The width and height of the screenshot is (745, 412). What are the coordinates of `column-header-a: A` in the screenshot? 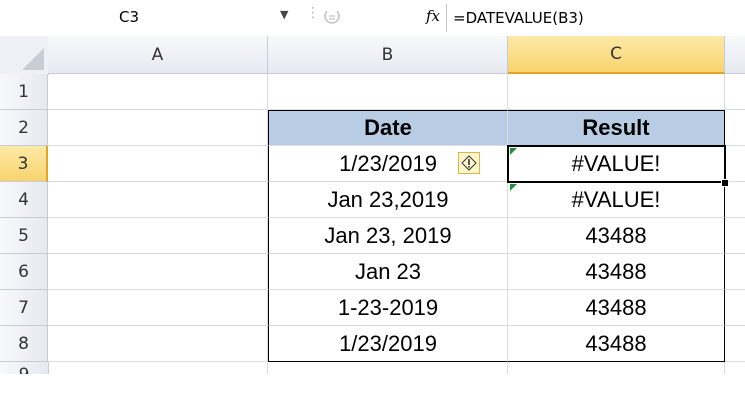 It's located at (158, 55).